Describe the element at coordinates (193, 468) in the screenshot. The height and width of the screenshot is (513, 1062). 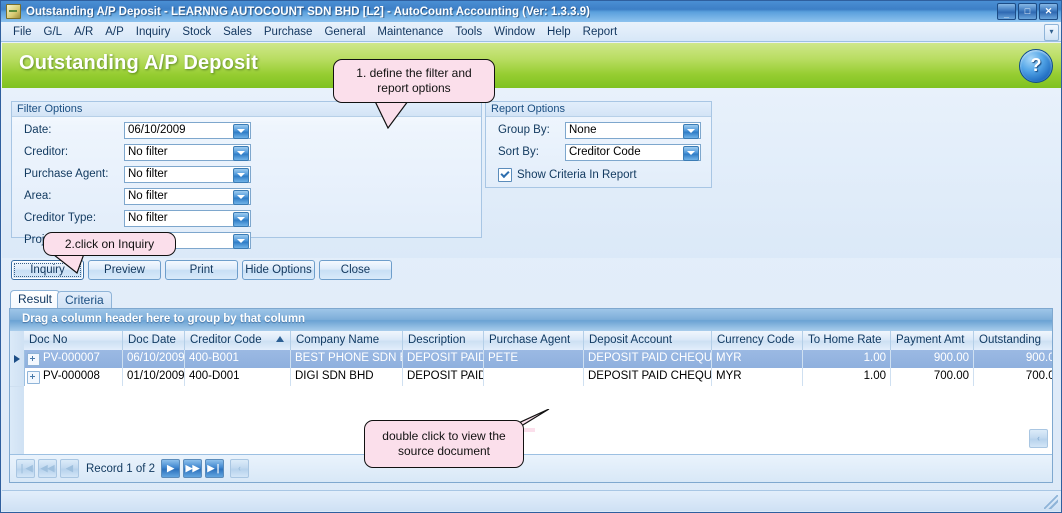
I see `next-page-button: ▶▶` at that location.